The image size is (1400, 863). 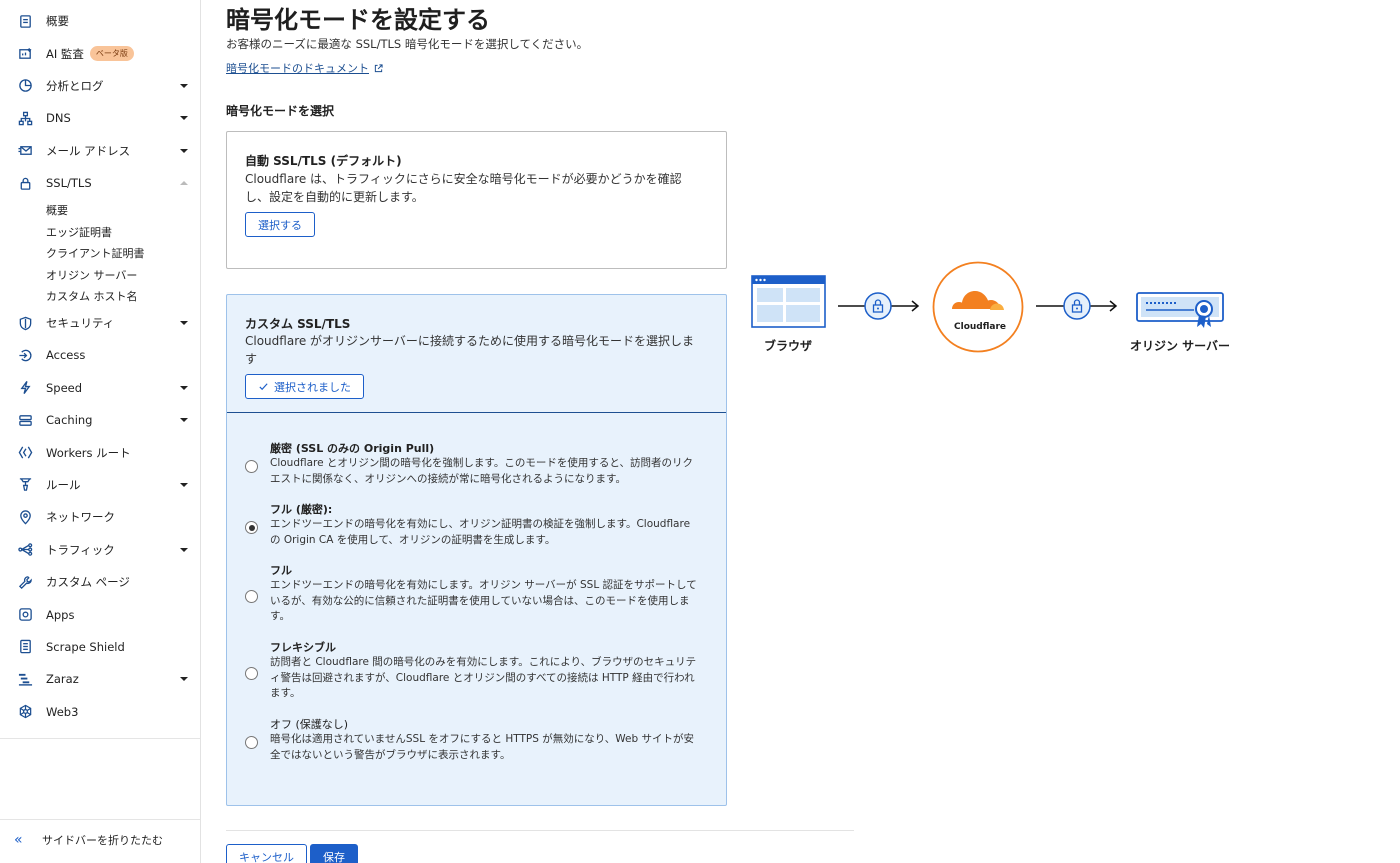 What do you see at coordinates (100, 420) in the screenshot?
I see `sidebar-item-caching: Caching` at bounding box center [100, 420].